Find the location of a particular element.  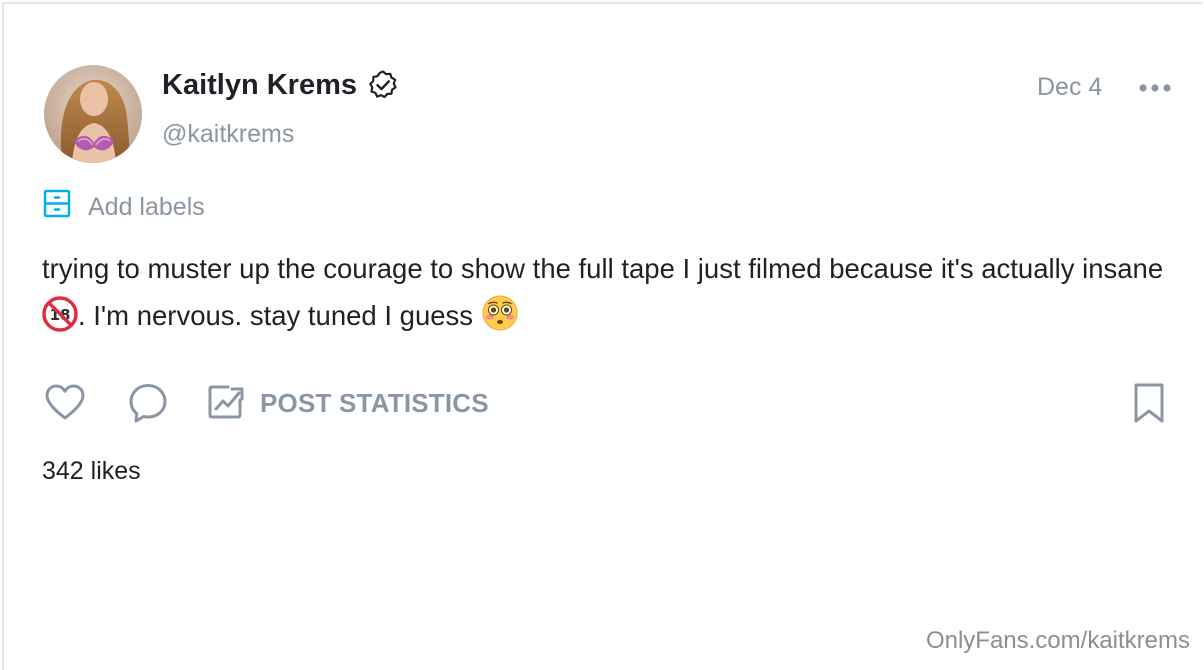

post-actions: POST STATISTICS is located at coordinates (607, 403).